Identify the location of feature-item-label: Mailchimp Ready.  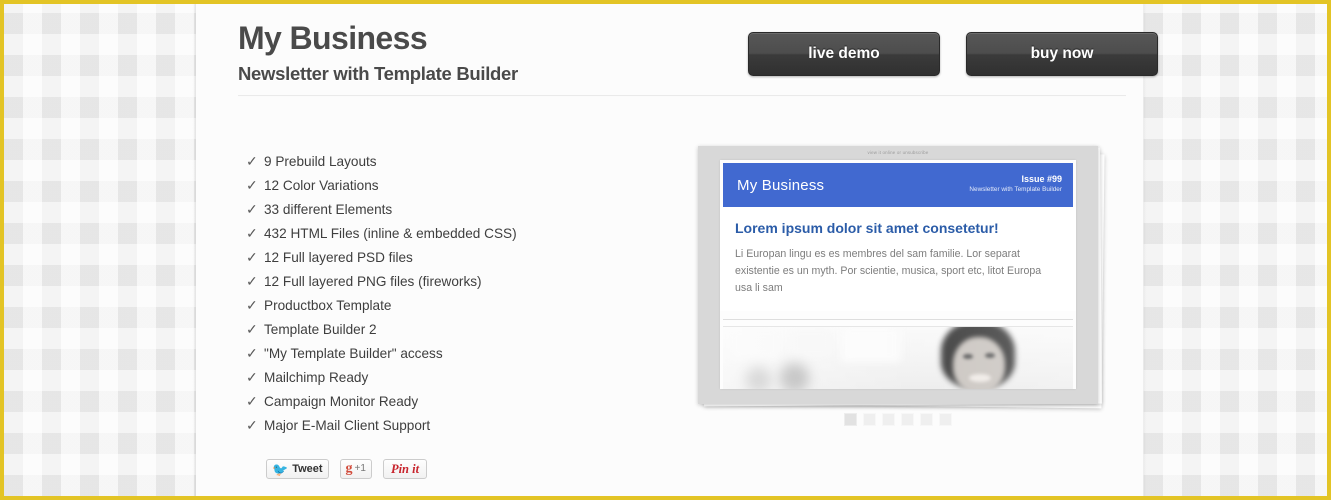
(316, 377).